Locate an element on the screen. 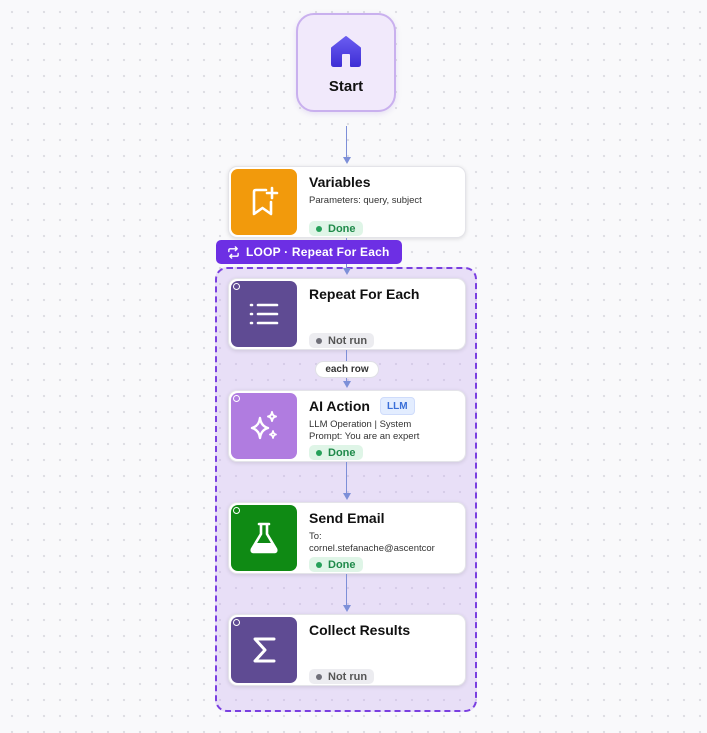 The height and width of the screenshot is (733, 707). start-node: Start is located at coordinates (346, 62).